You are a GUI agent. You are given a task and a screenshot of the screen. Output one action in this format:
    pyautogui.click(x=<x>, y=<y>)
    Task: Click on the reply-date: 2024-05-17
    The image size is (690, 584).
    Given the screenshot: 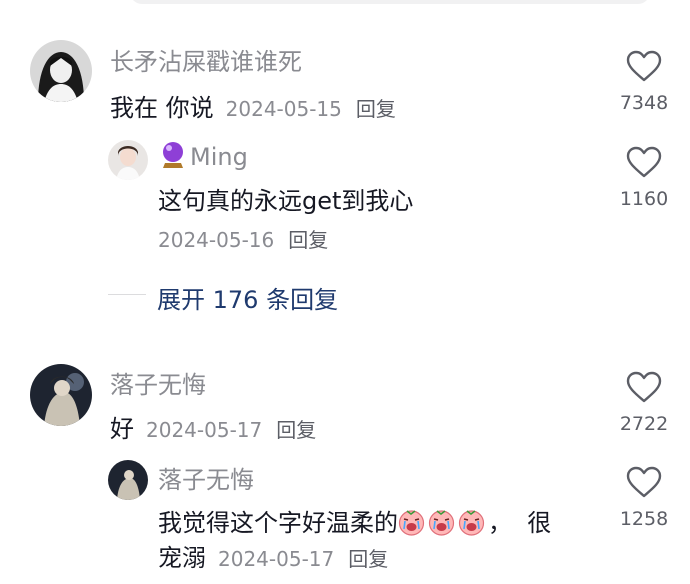 What is the action you would take?
    pyautogui.click(x=276, y=559)
    